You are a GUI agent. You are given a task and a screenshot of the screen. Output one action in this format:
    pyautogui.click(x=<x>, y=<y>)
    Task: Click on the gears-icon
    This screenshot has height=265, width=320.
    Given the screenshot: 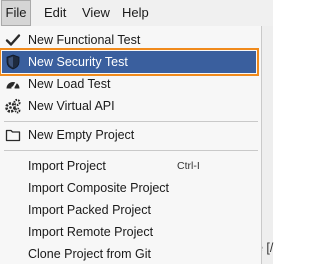 What is the action you would take?
    pyautogui.click(x=13, y=106)
    